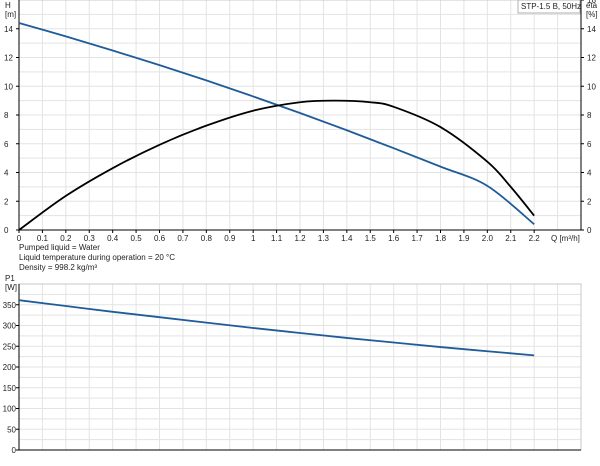  Describe the element at coordinates (10, 367) in the screenshot. I see `power-tick-label: 200` at that location.